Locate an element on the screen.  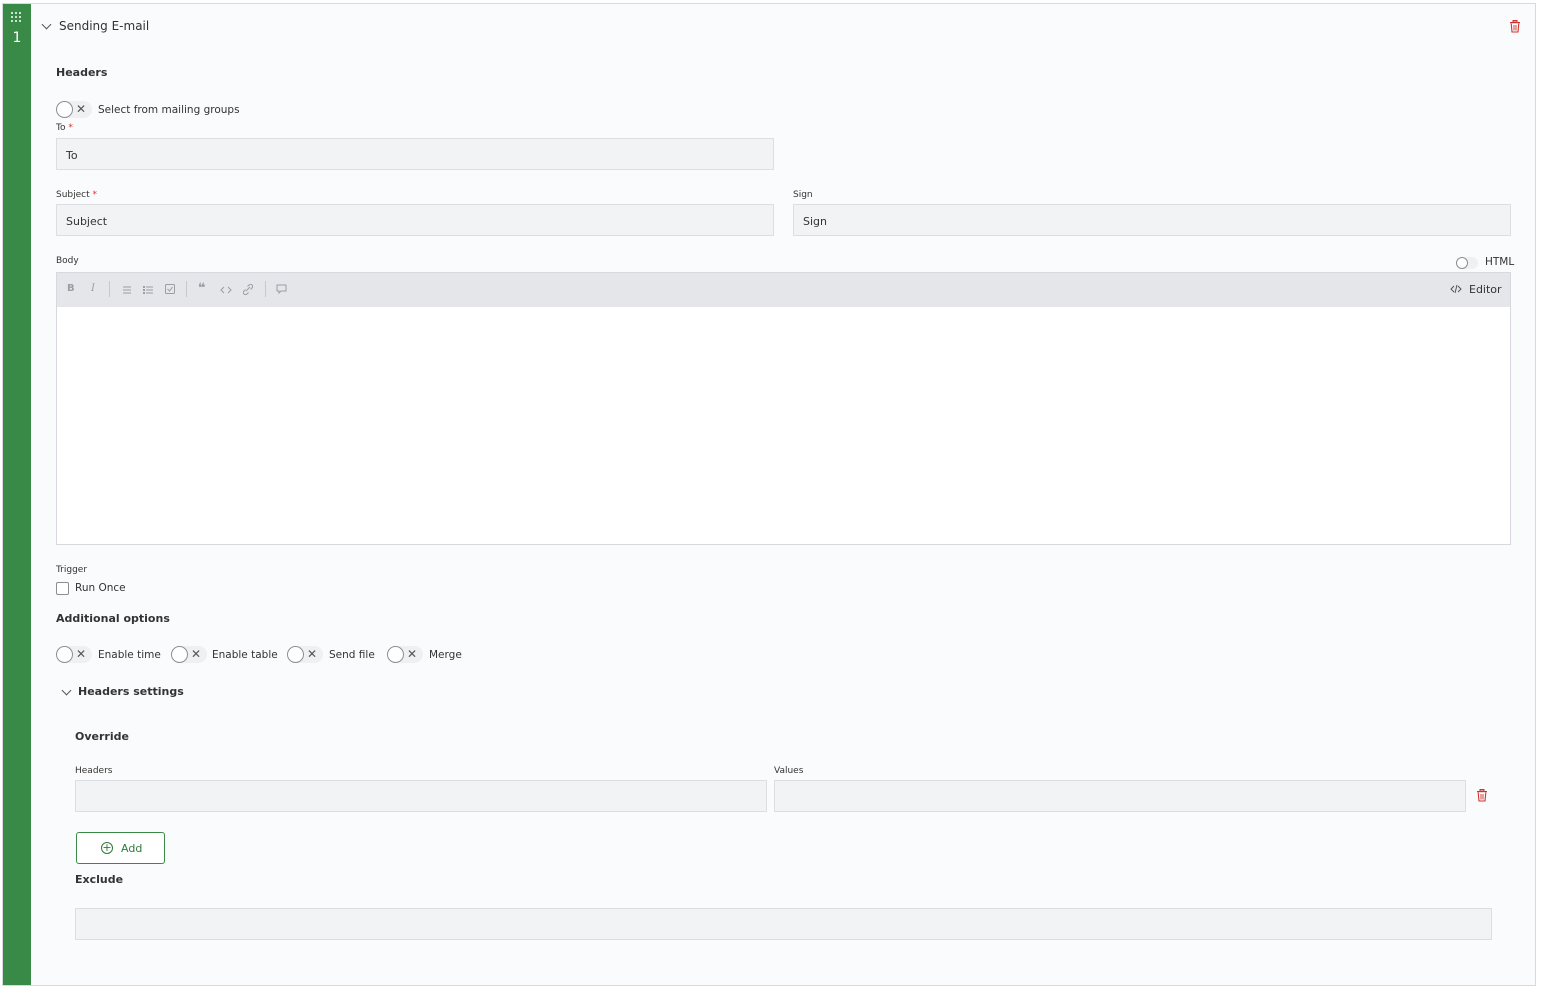
send-file-label: Send file is located at coordinates (352, 655).